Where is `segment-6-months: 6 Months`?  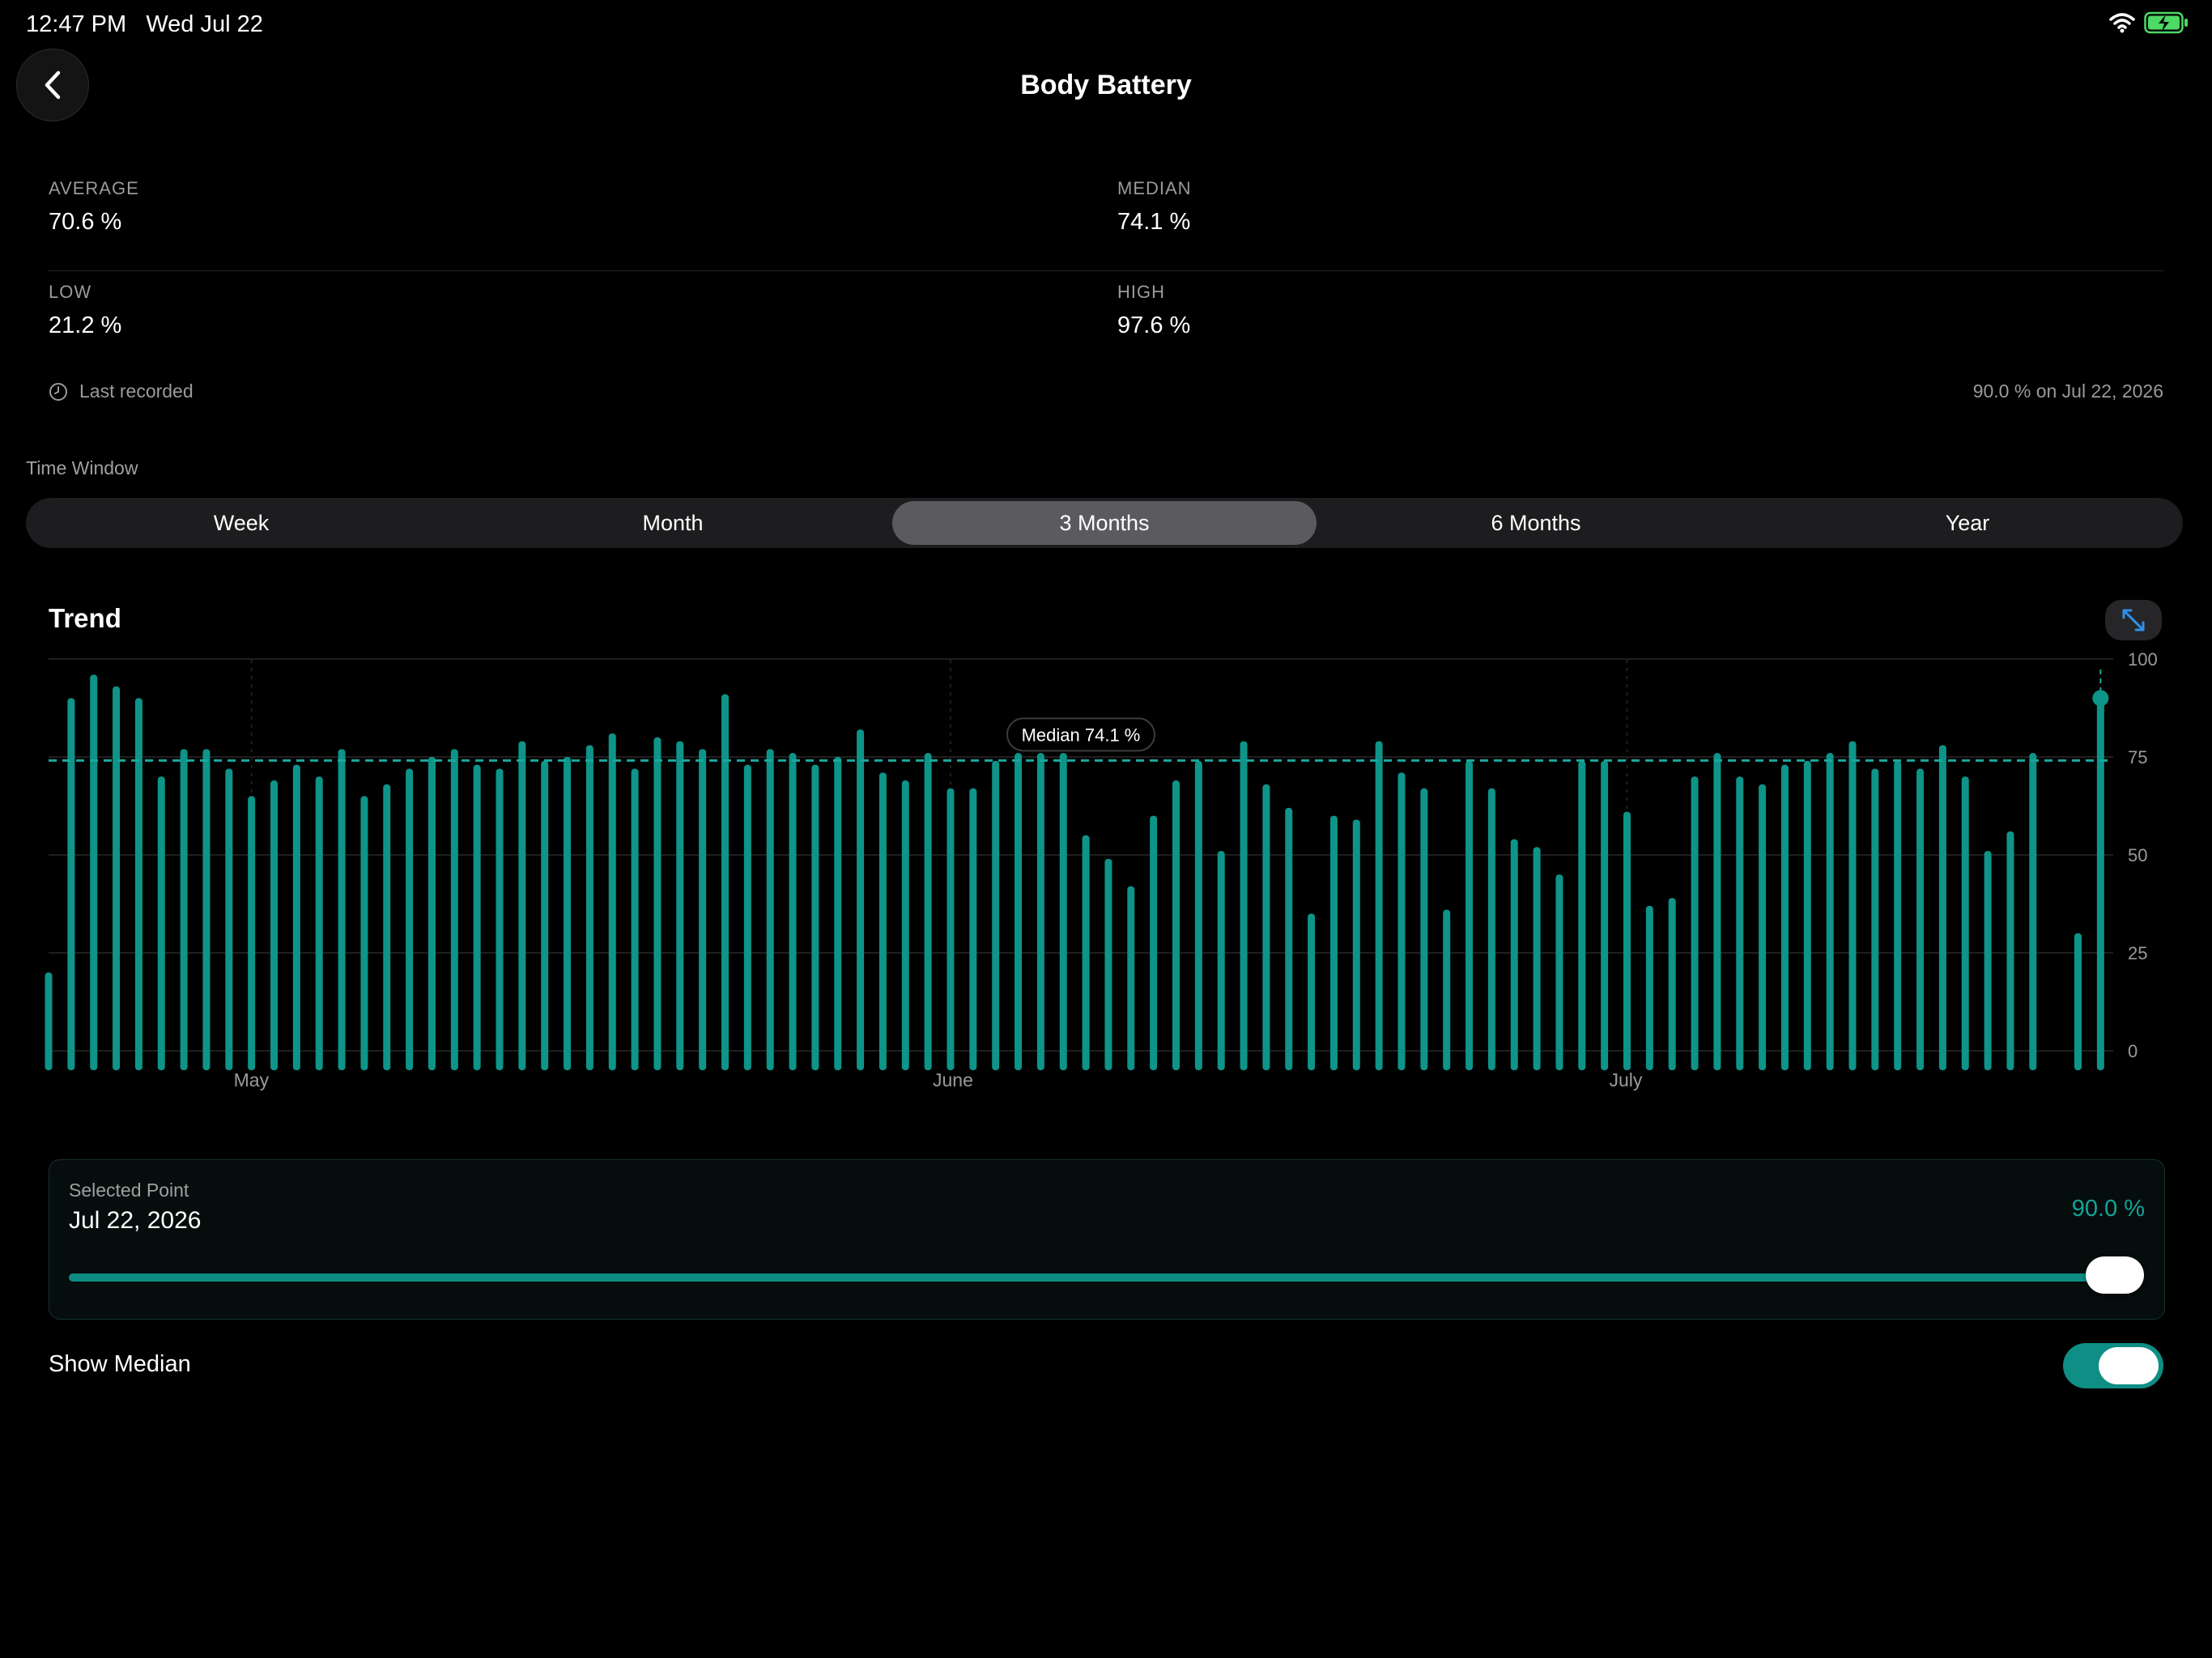 segment-6-months: 6 Months is located at coordinates (1536, 523).